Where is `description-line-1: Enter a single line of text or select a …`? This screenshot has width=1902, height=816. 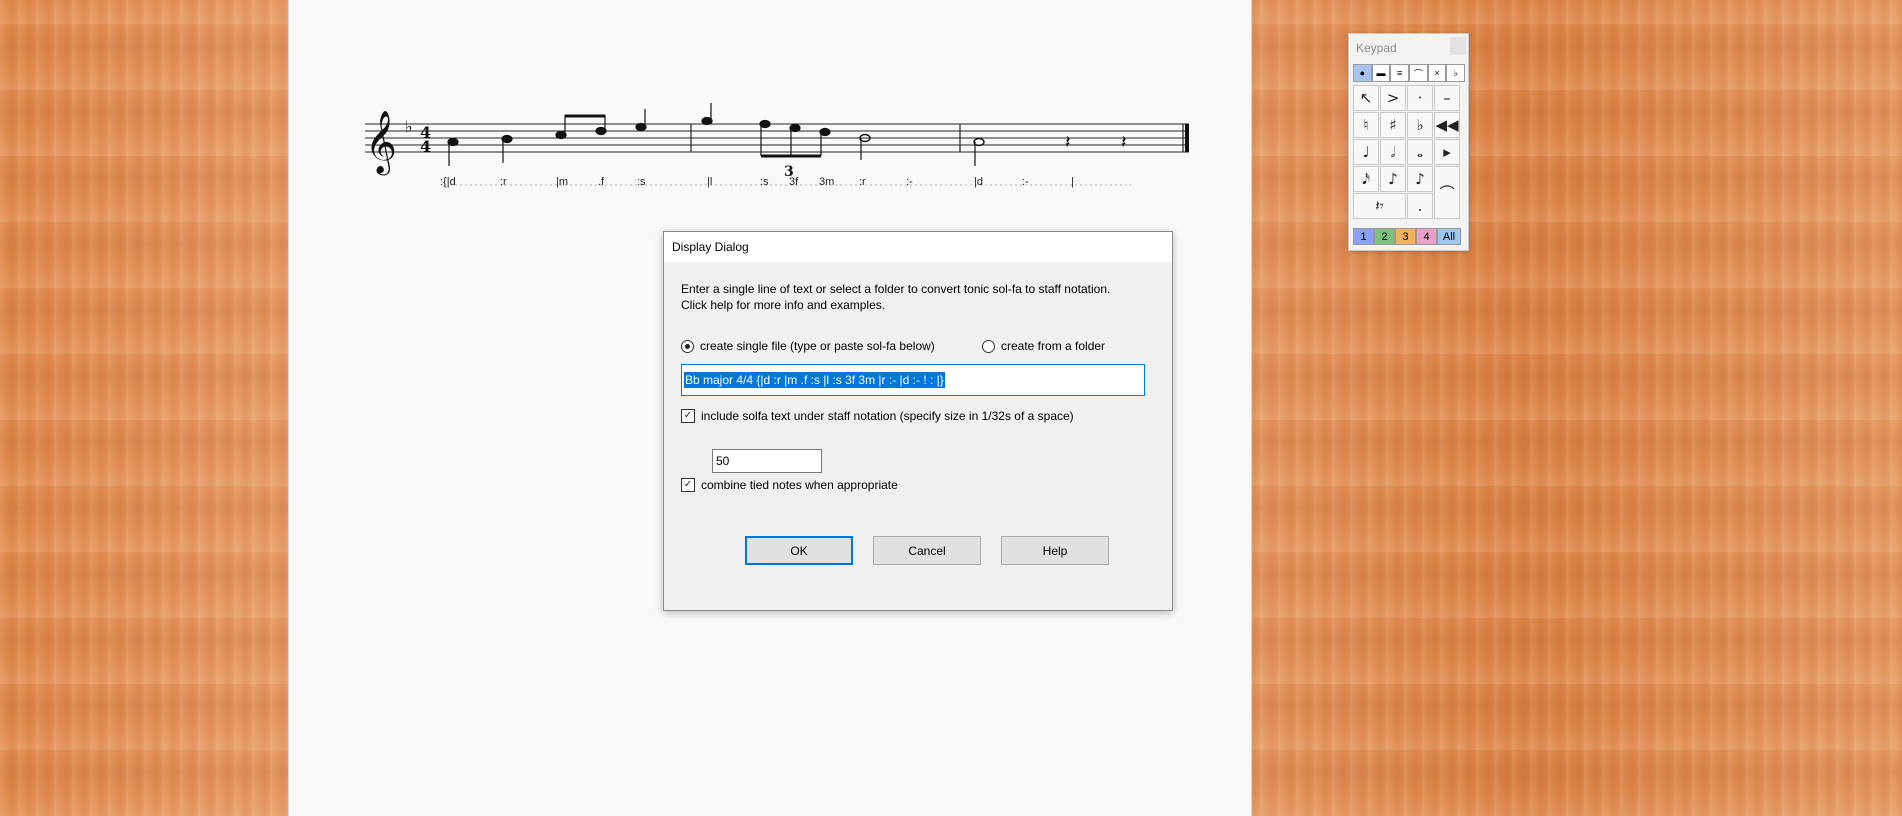 description-line-1: Enter a single line of text or select a … is located at coordinates (896, 289).